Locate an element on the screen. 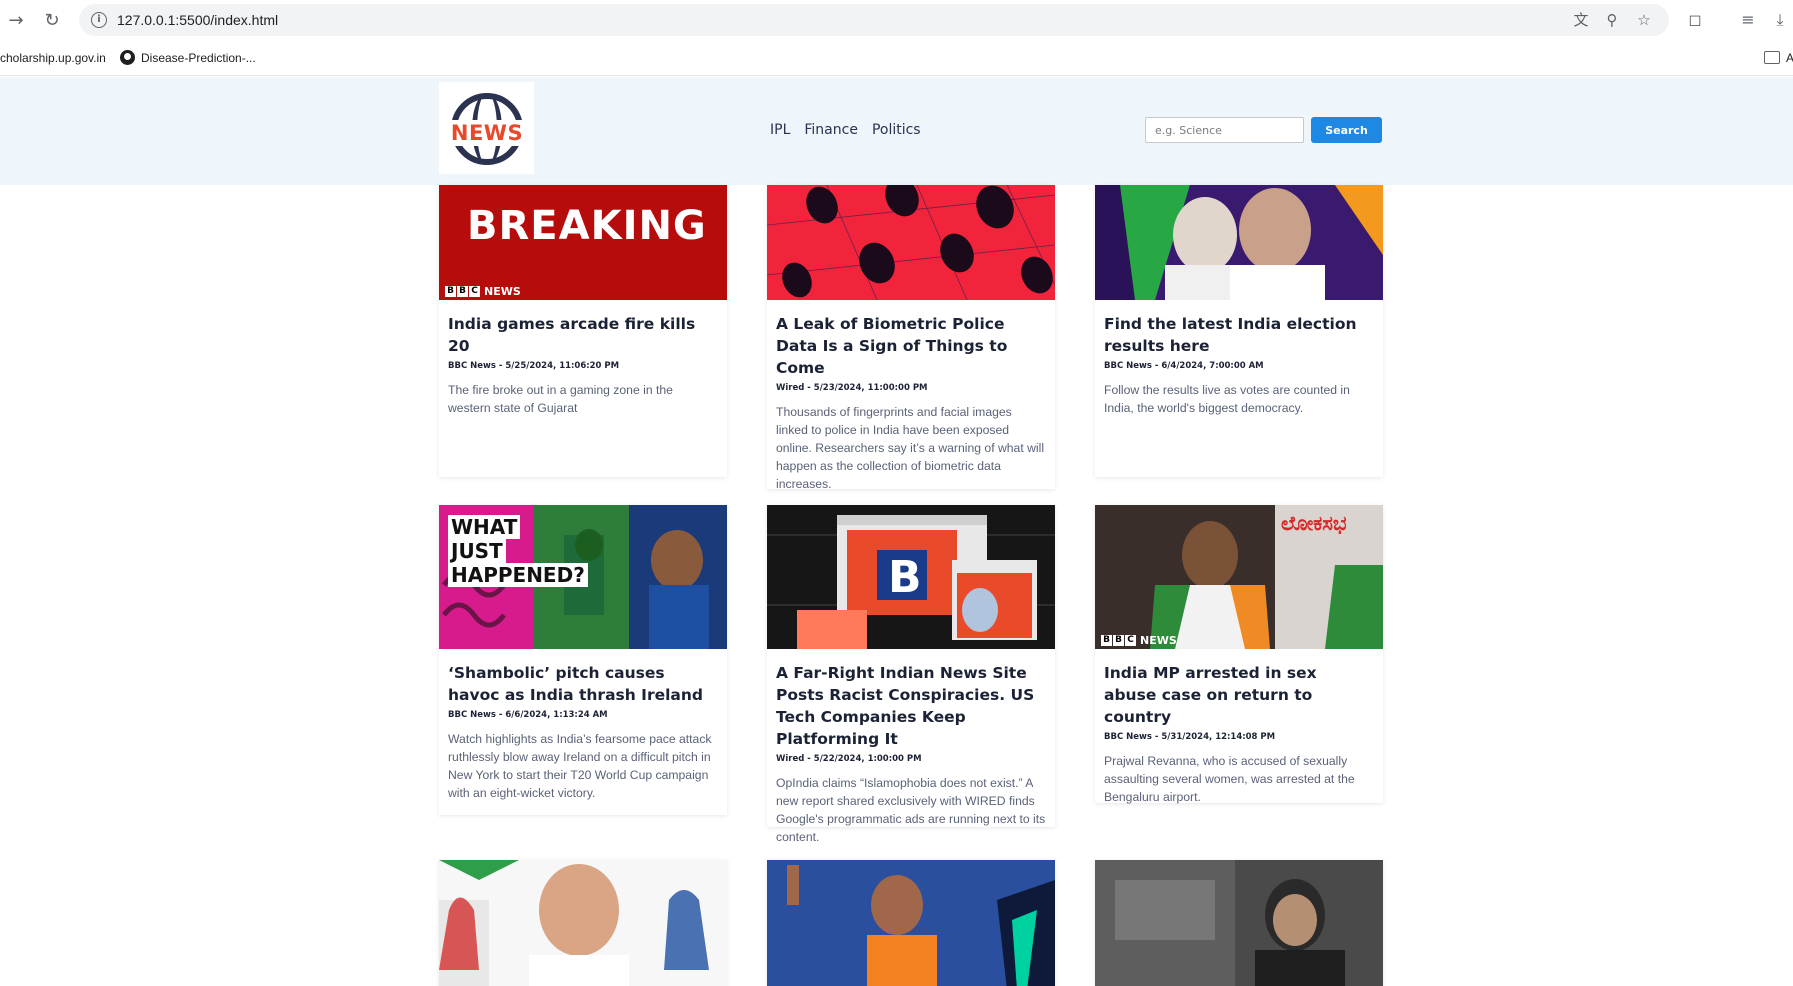  election-leaders-illustration is located at coordinates (1239, 242).